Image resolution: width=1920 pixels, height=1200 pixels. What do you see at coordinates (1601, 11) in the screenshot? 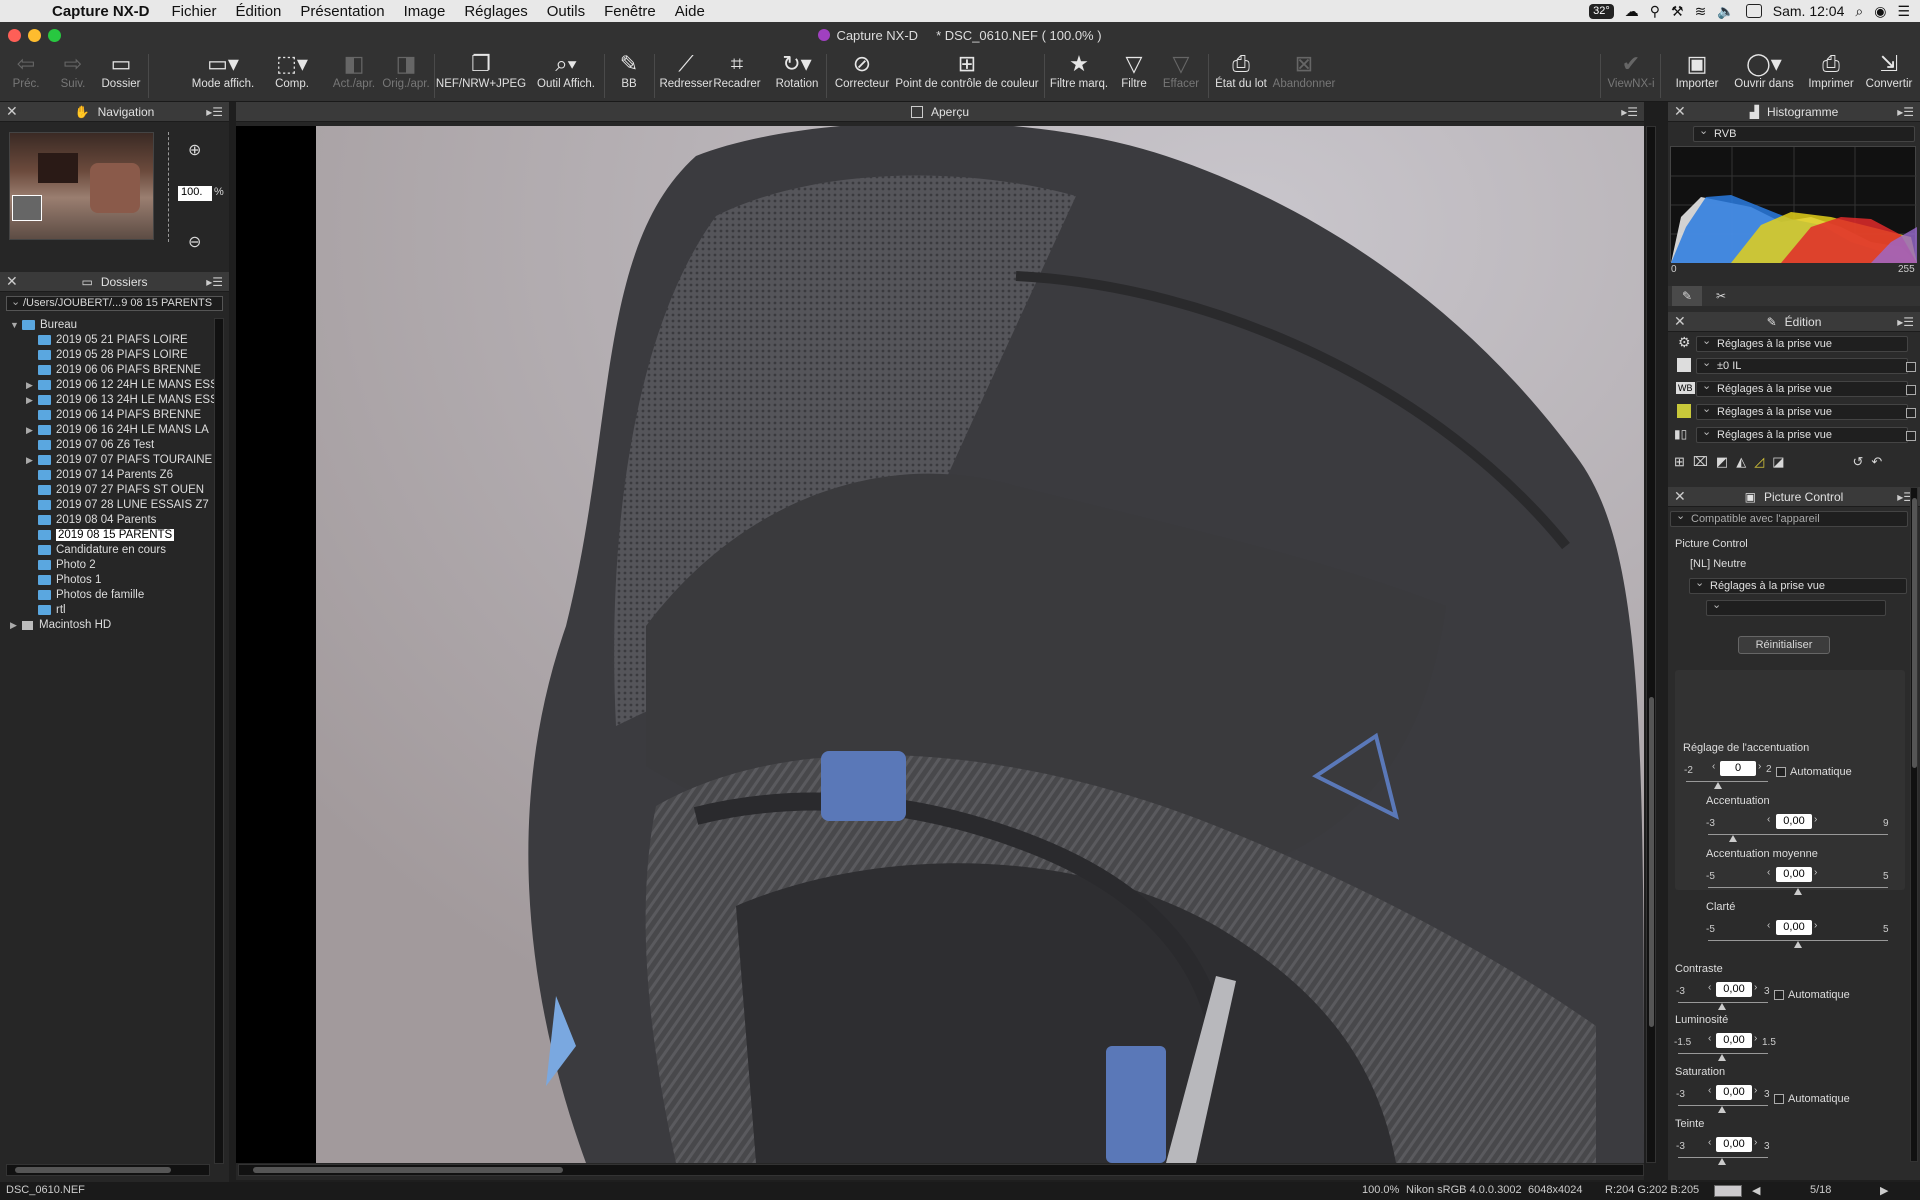
I see `temperature-badge: 32°` at bounding box center [1601, 11].